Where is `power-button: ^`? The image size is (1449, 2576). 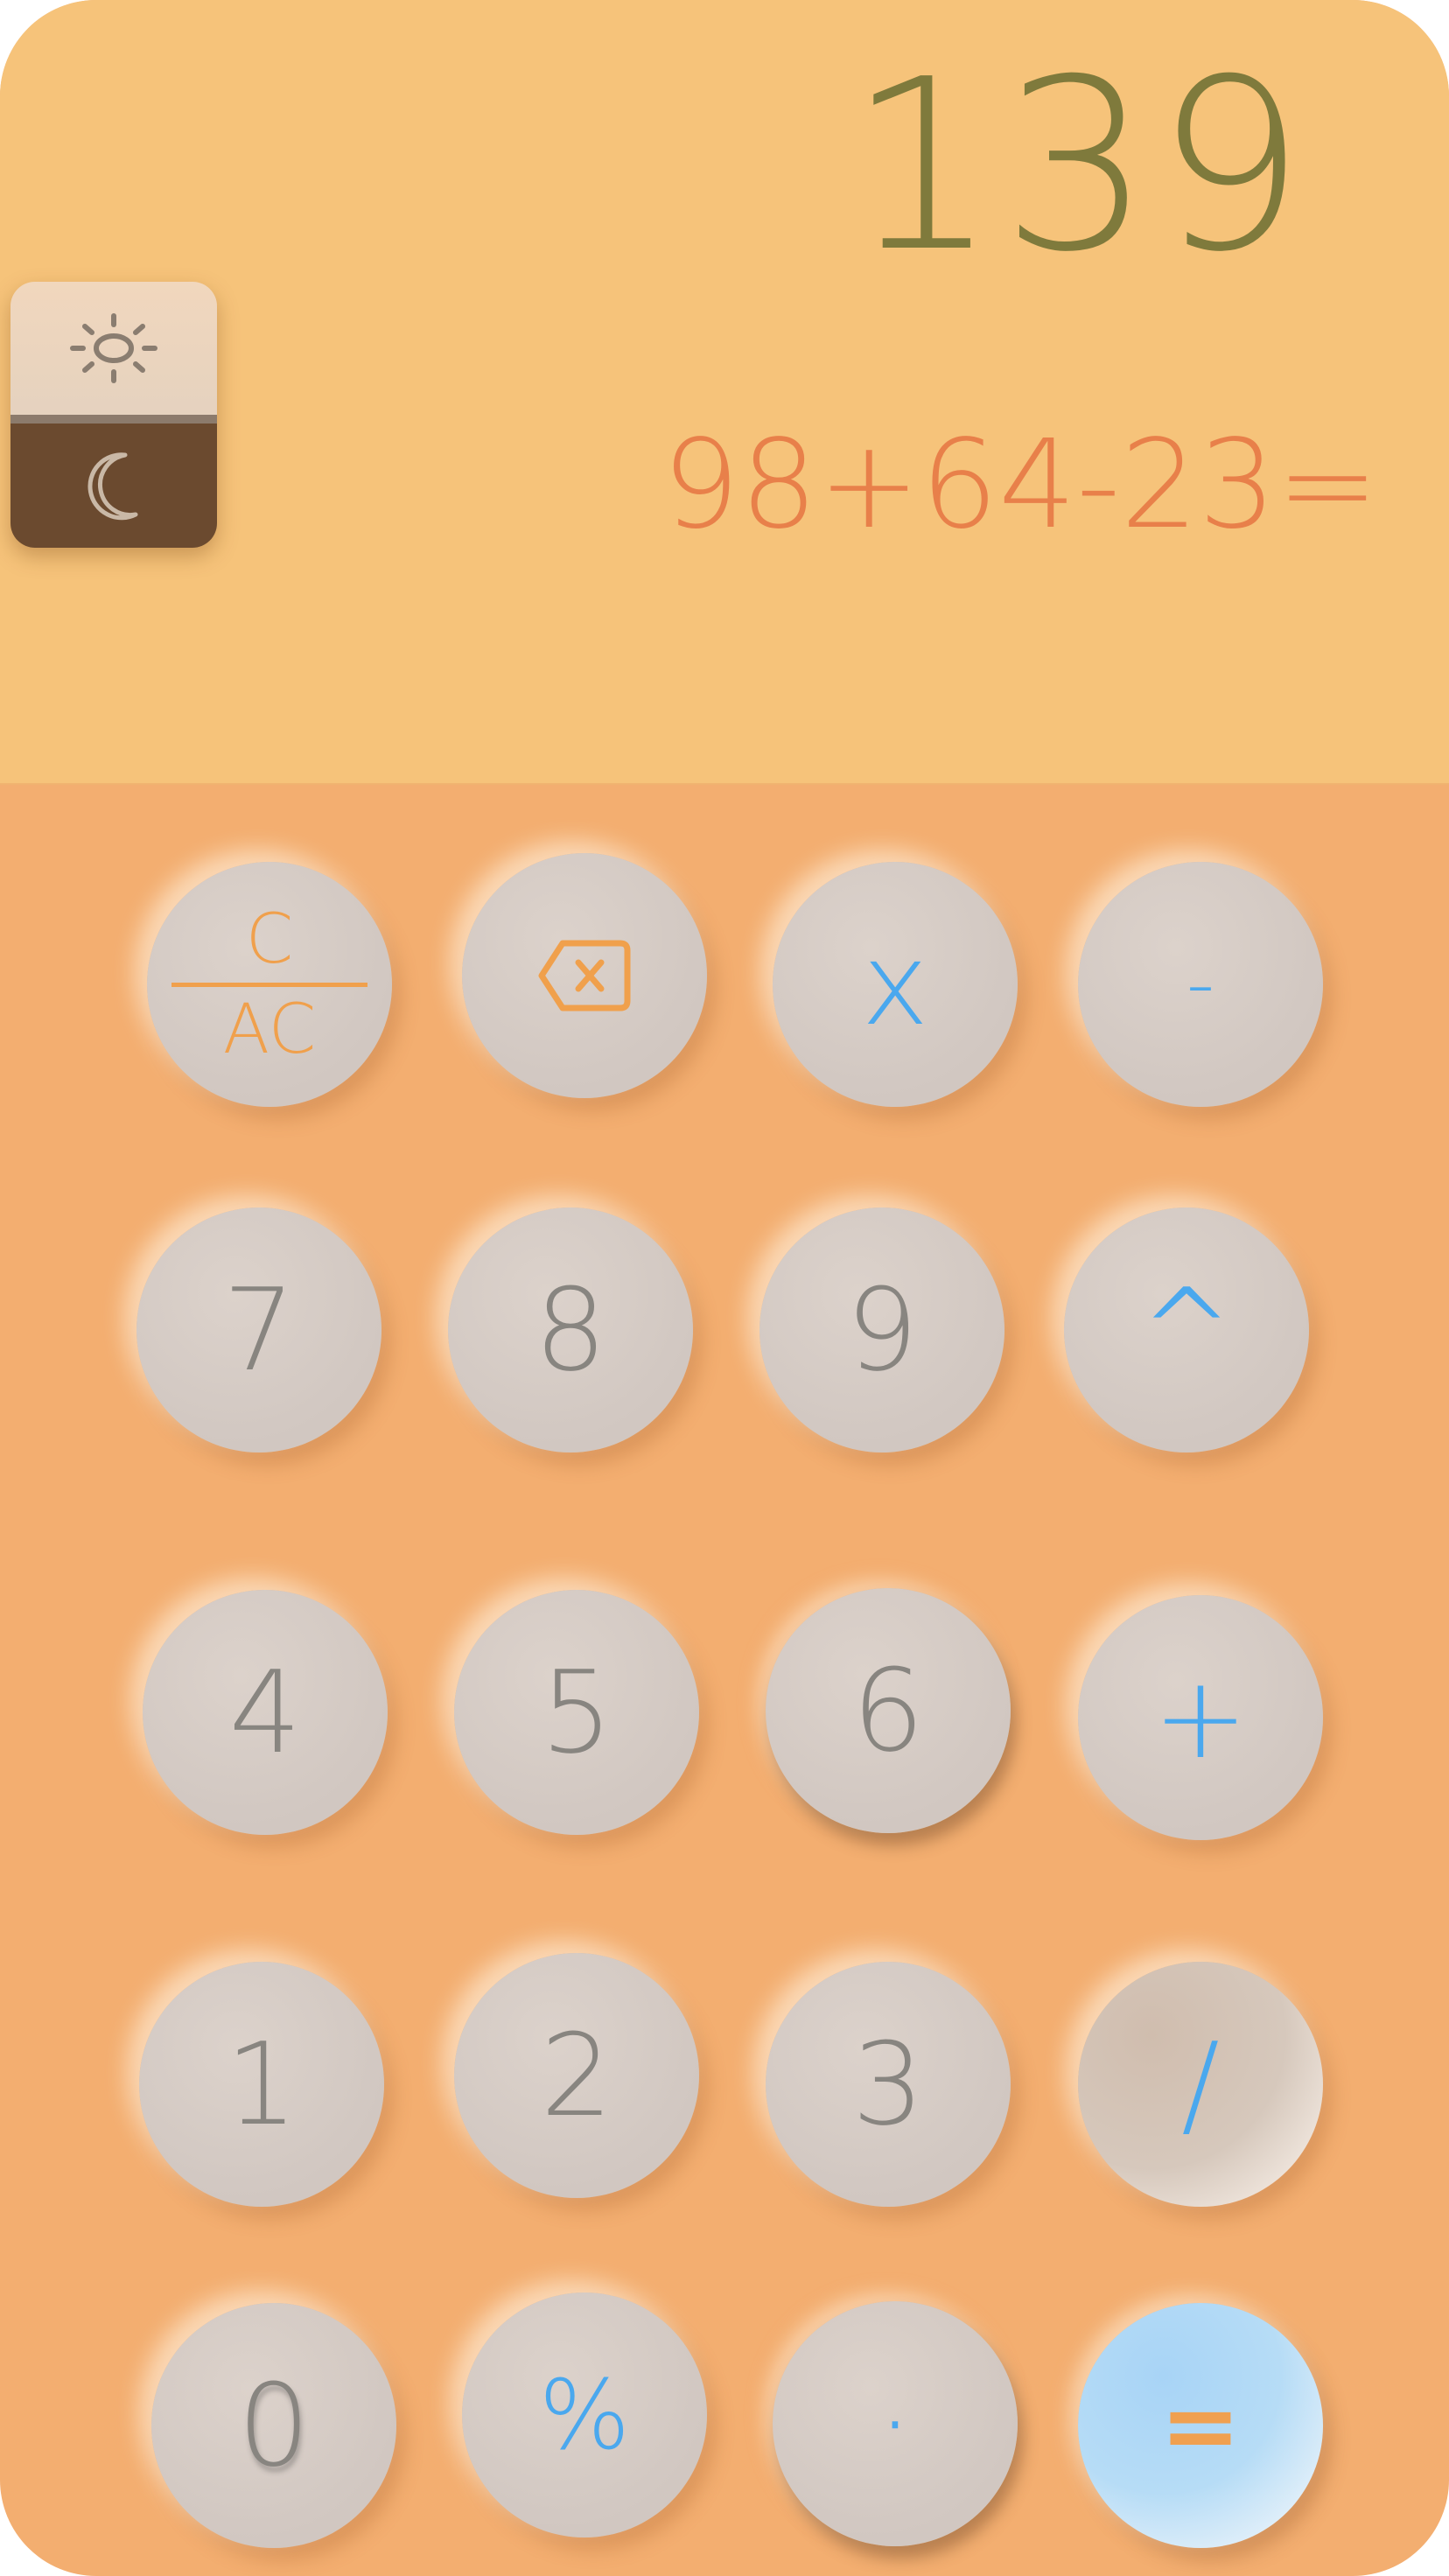
power-button: ^ is located at coordinates (1186, 1330).